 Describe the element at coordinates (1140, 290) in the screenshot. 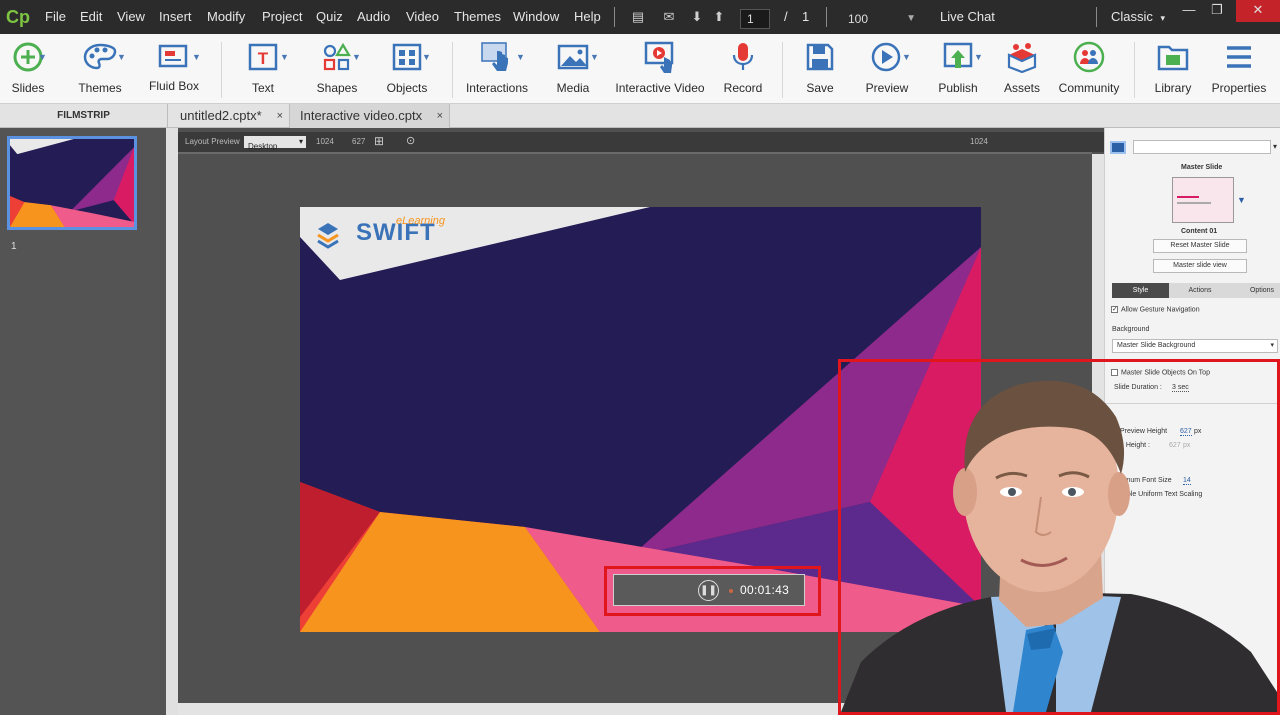

I see `tab-style: Style` at that location.